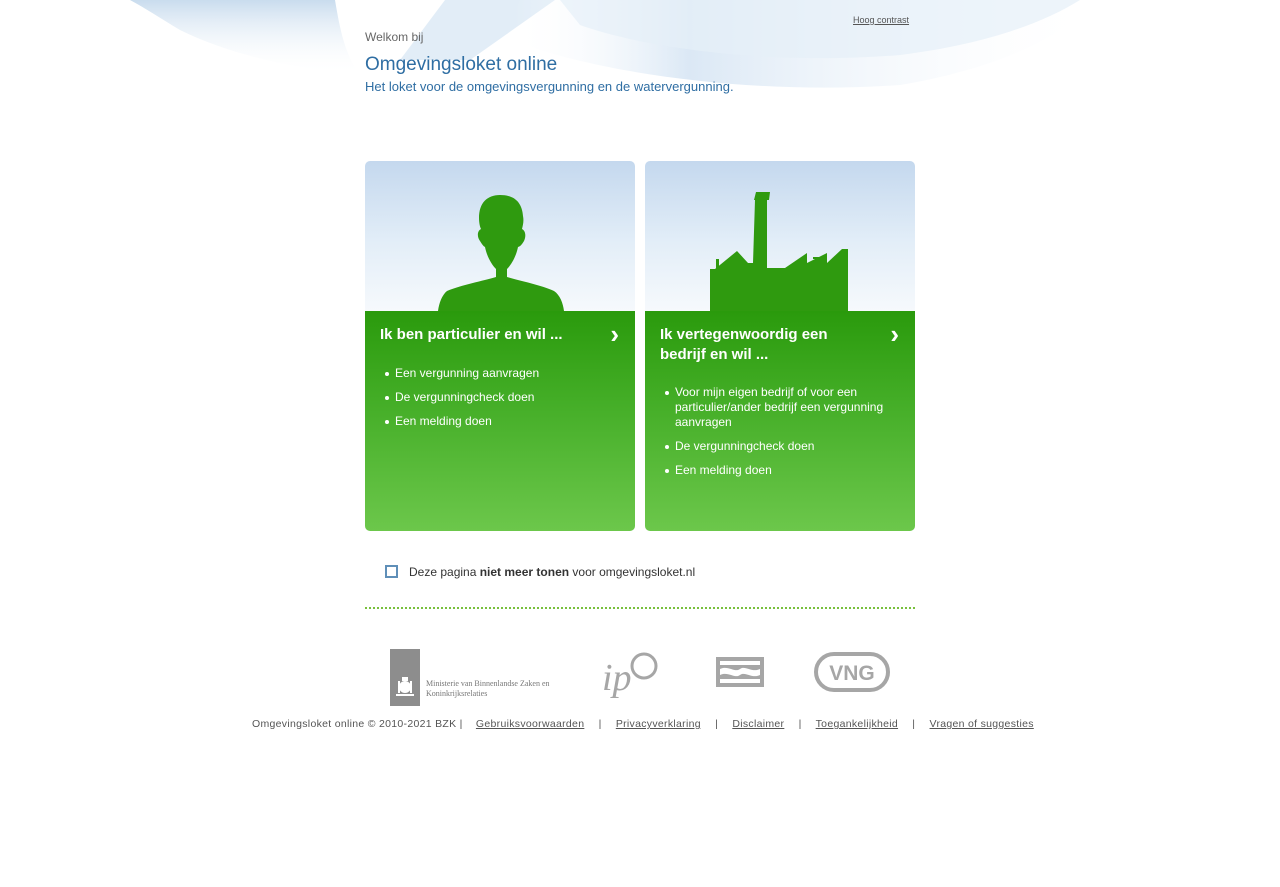  What do you see at coordinates (881, 20) in the screenshot?
I see `high-contrast-link: Hoog contrast` at bounding box center [881, 20].